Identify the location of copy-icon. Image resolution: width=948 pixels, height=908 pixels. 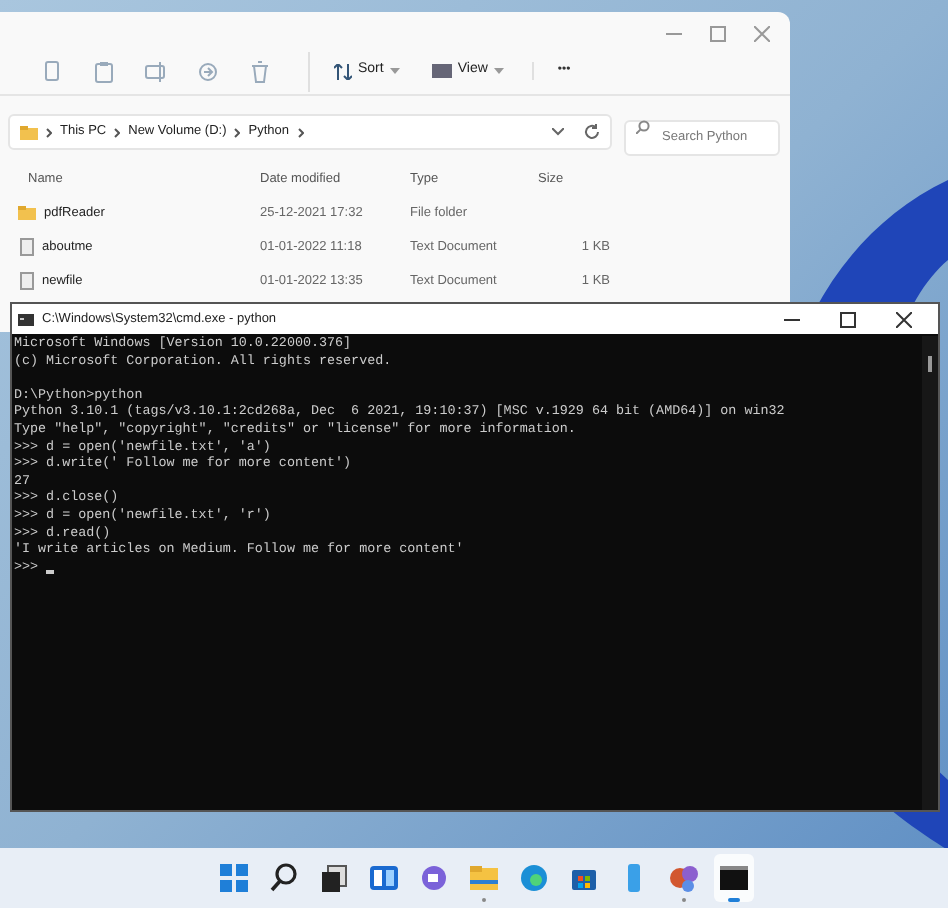
(52, 71).